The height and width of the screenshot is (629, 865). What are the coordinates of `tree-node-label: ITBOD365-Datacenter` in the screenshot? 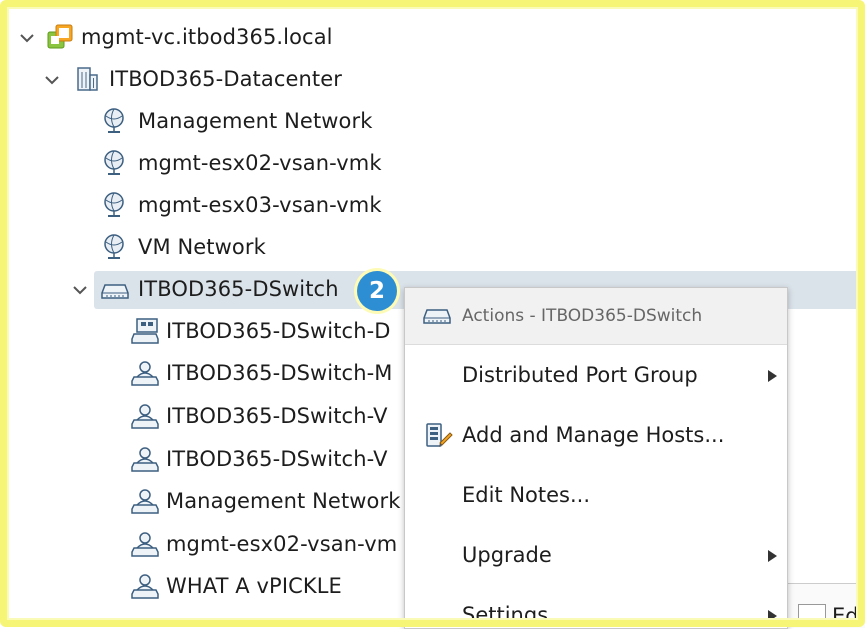 It's located at (226, 79).